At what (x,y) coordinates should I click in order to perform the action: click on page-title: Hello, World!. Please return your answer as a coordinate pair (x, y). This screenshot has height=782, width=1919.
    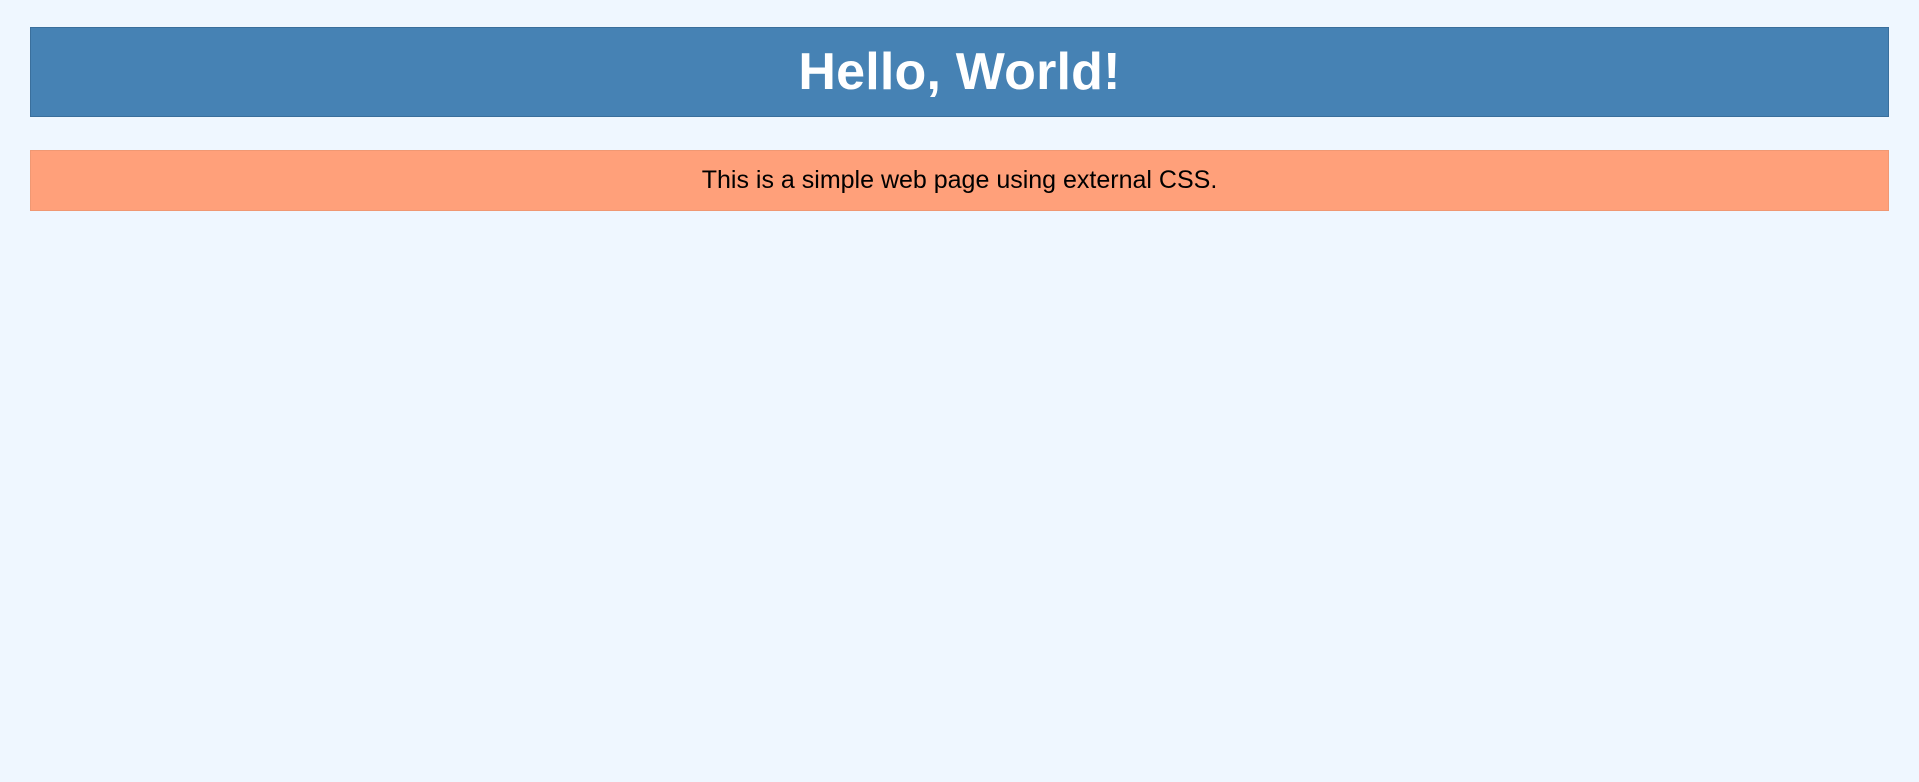
    Looking at the image, I should click on (959, 72).